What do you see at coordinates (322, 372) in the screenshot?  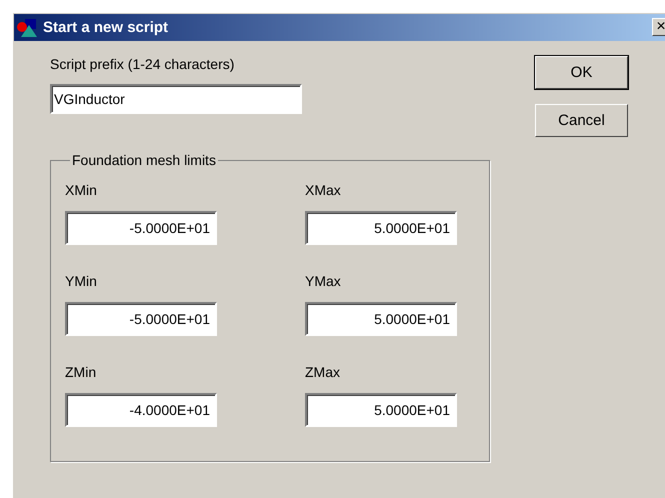 I see `field-label: ZMax` at bounding box center [322, 372].